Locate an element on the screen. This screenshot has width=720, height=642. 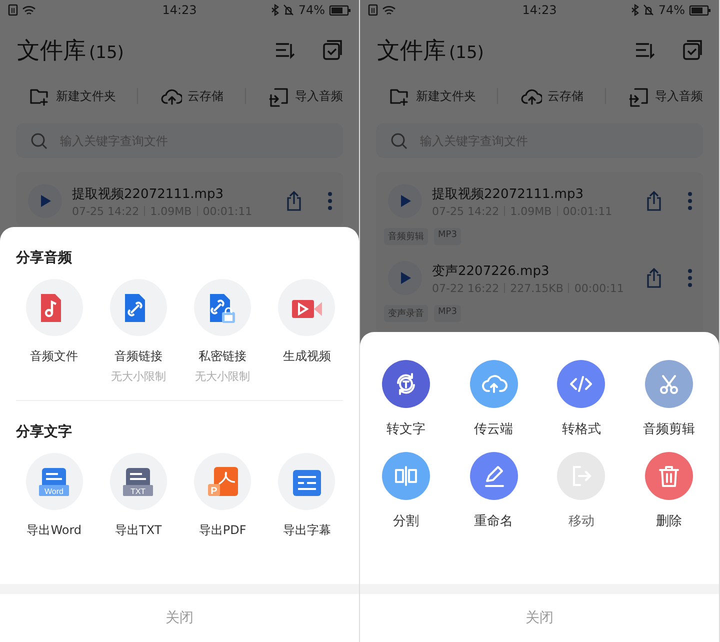
file-tag: 变声录音 is located at coordinates (406, 313).